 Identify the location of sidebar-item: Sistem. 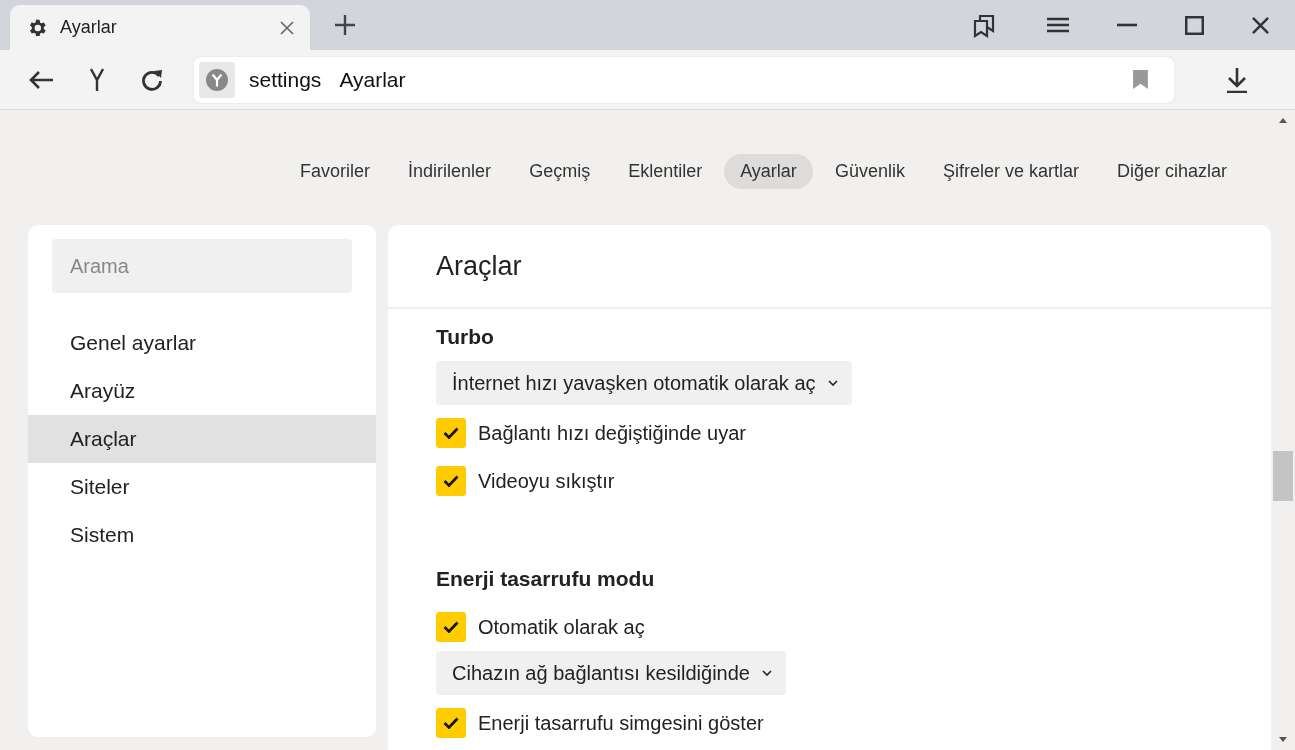
(202, 535).